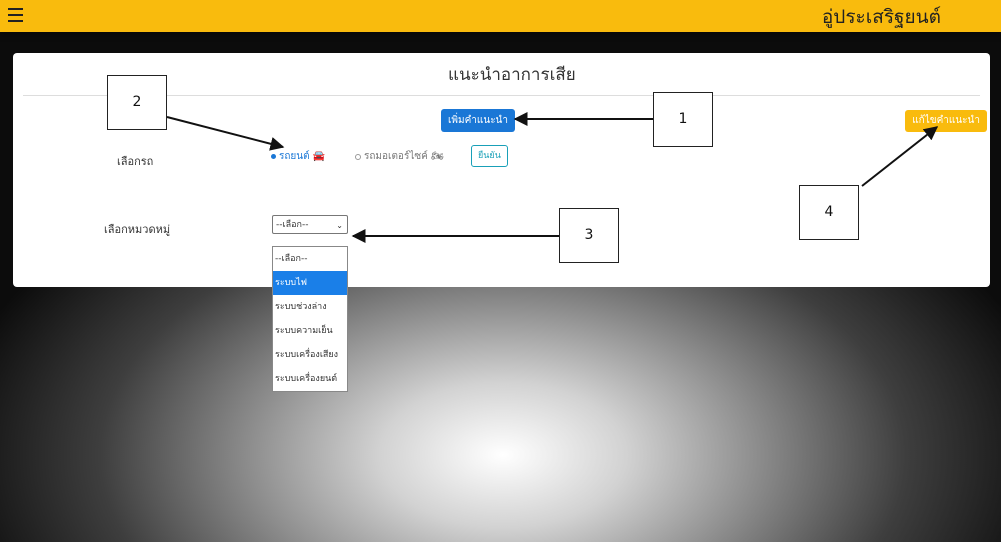  What do you see at coordinates (137, 102) in the screenshot?
I see `callout-2: 2` at bounding box center [137, 102].